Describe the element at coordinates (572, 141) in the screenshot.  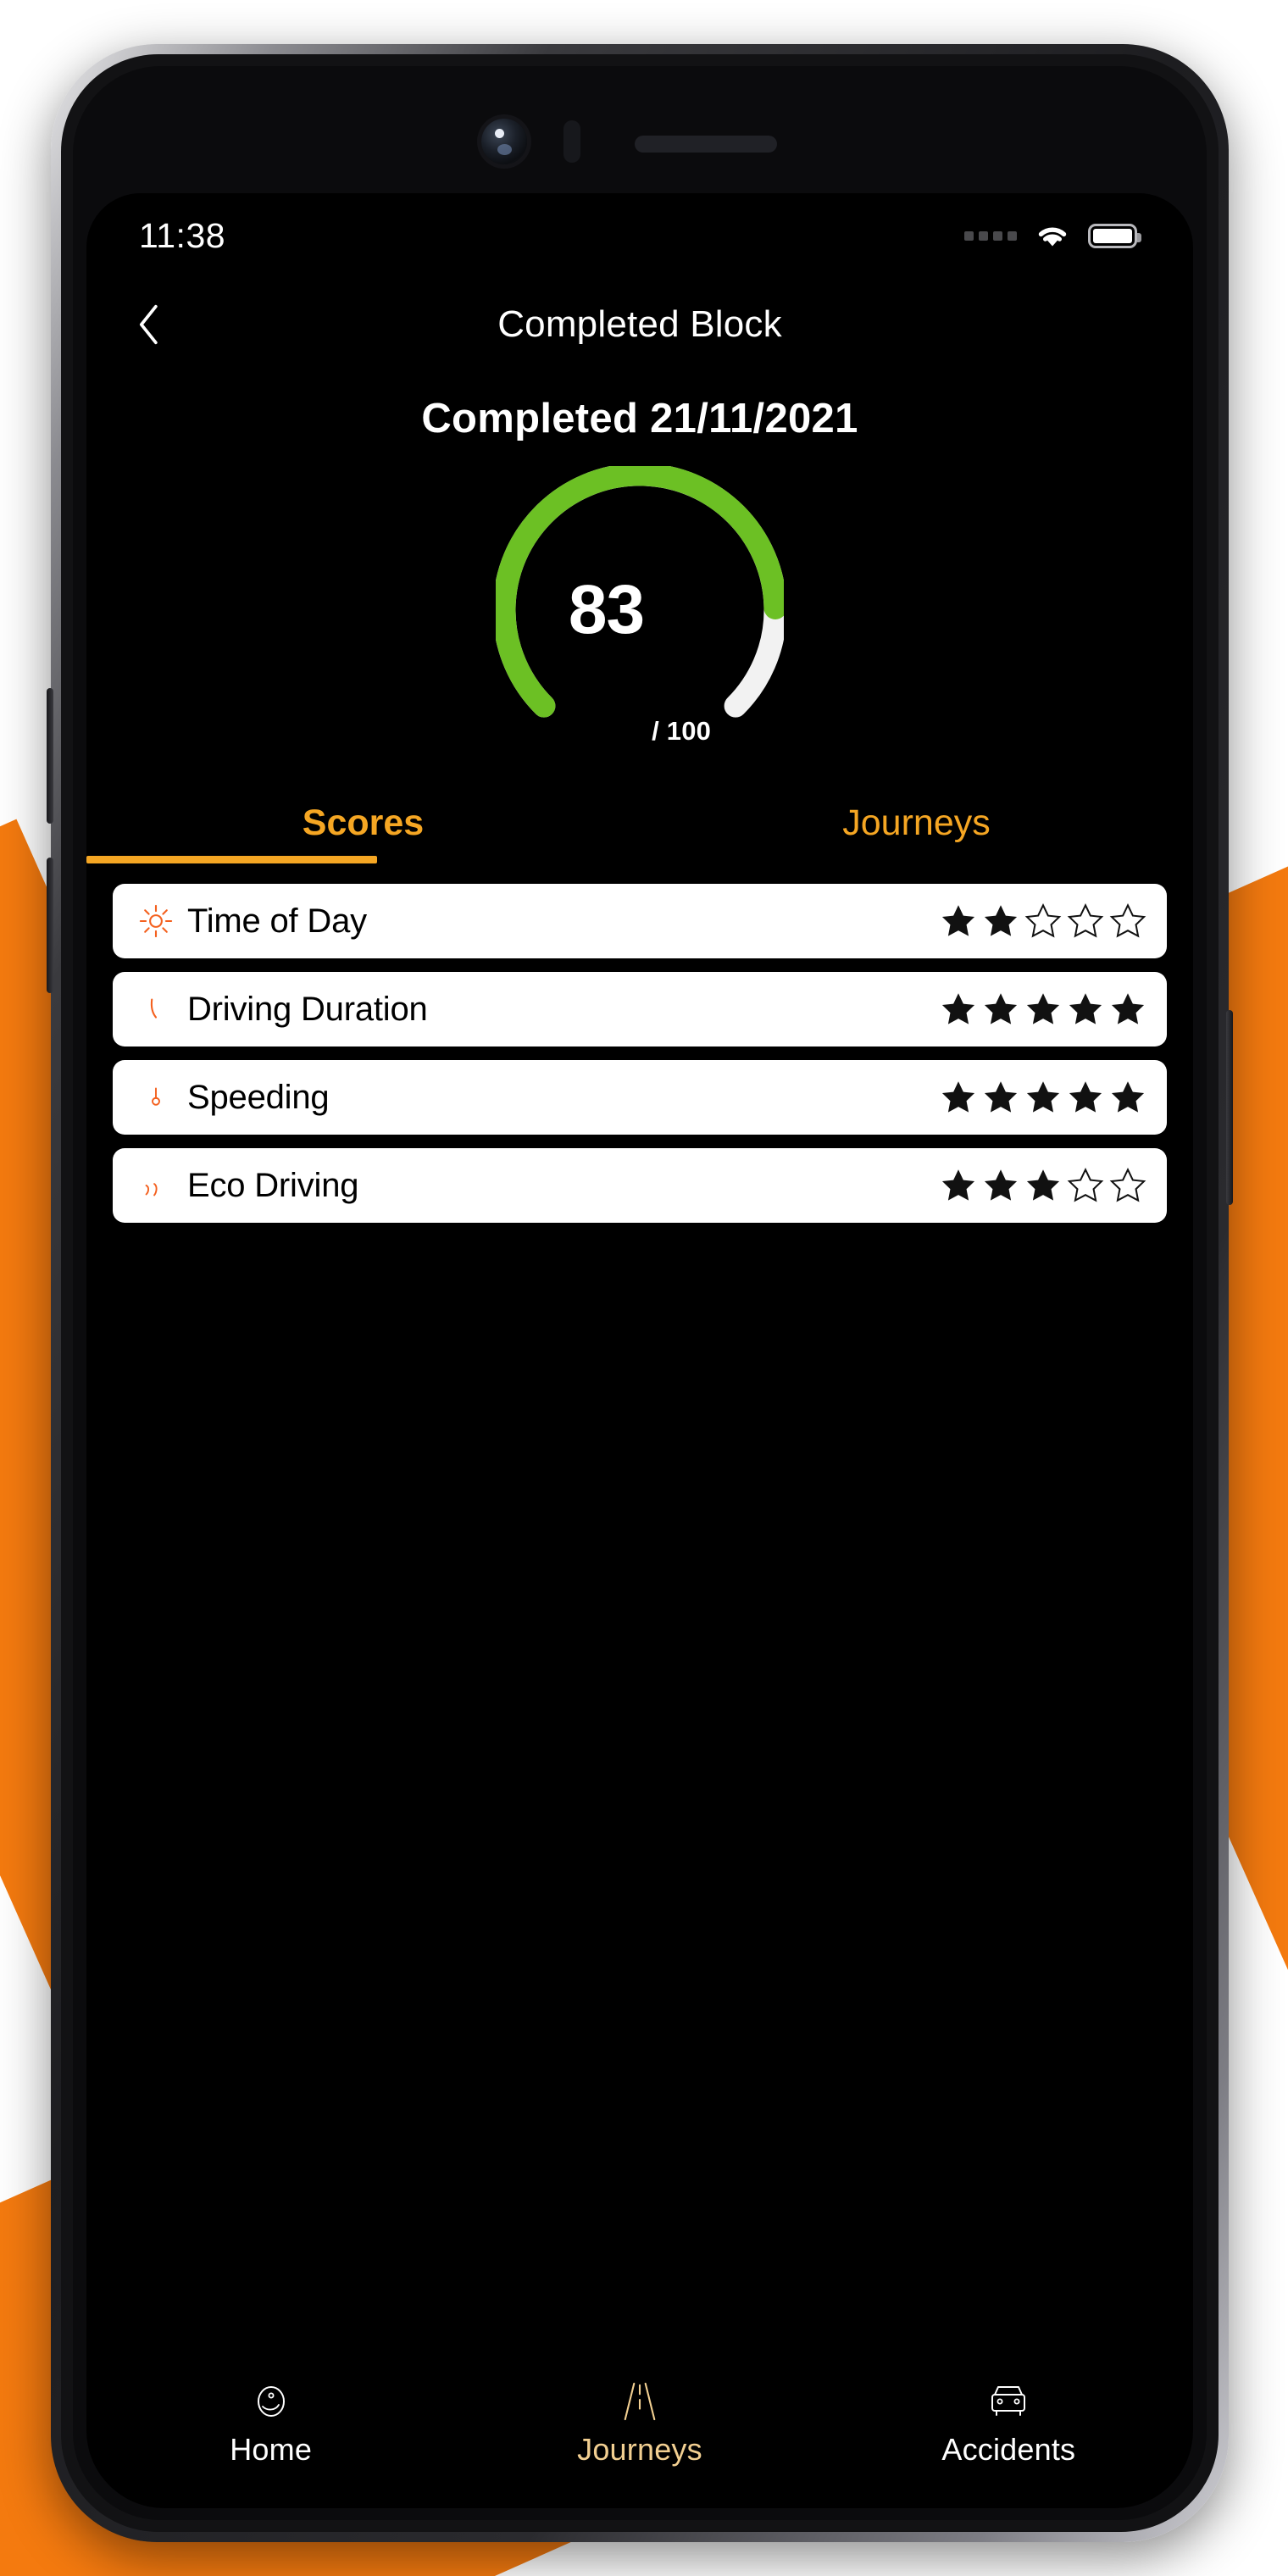
I see `proximity-sensor-icon` at that location.